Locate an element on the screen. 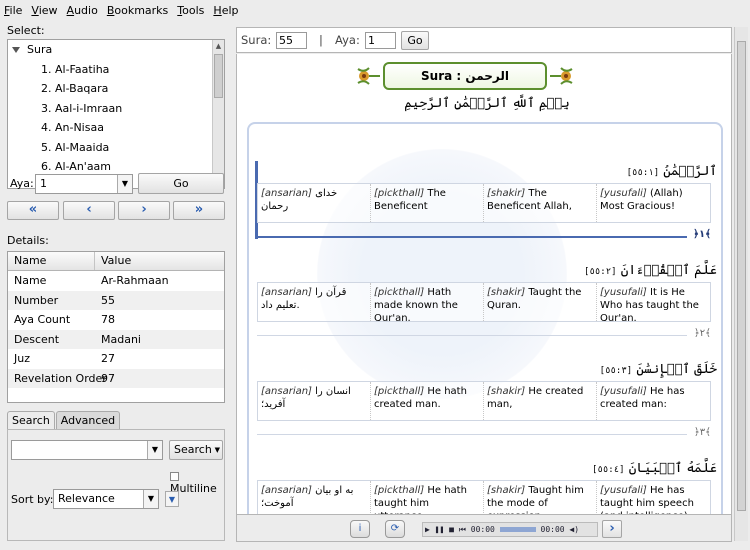  cell-key: Name is located at coordinates (30, 280).